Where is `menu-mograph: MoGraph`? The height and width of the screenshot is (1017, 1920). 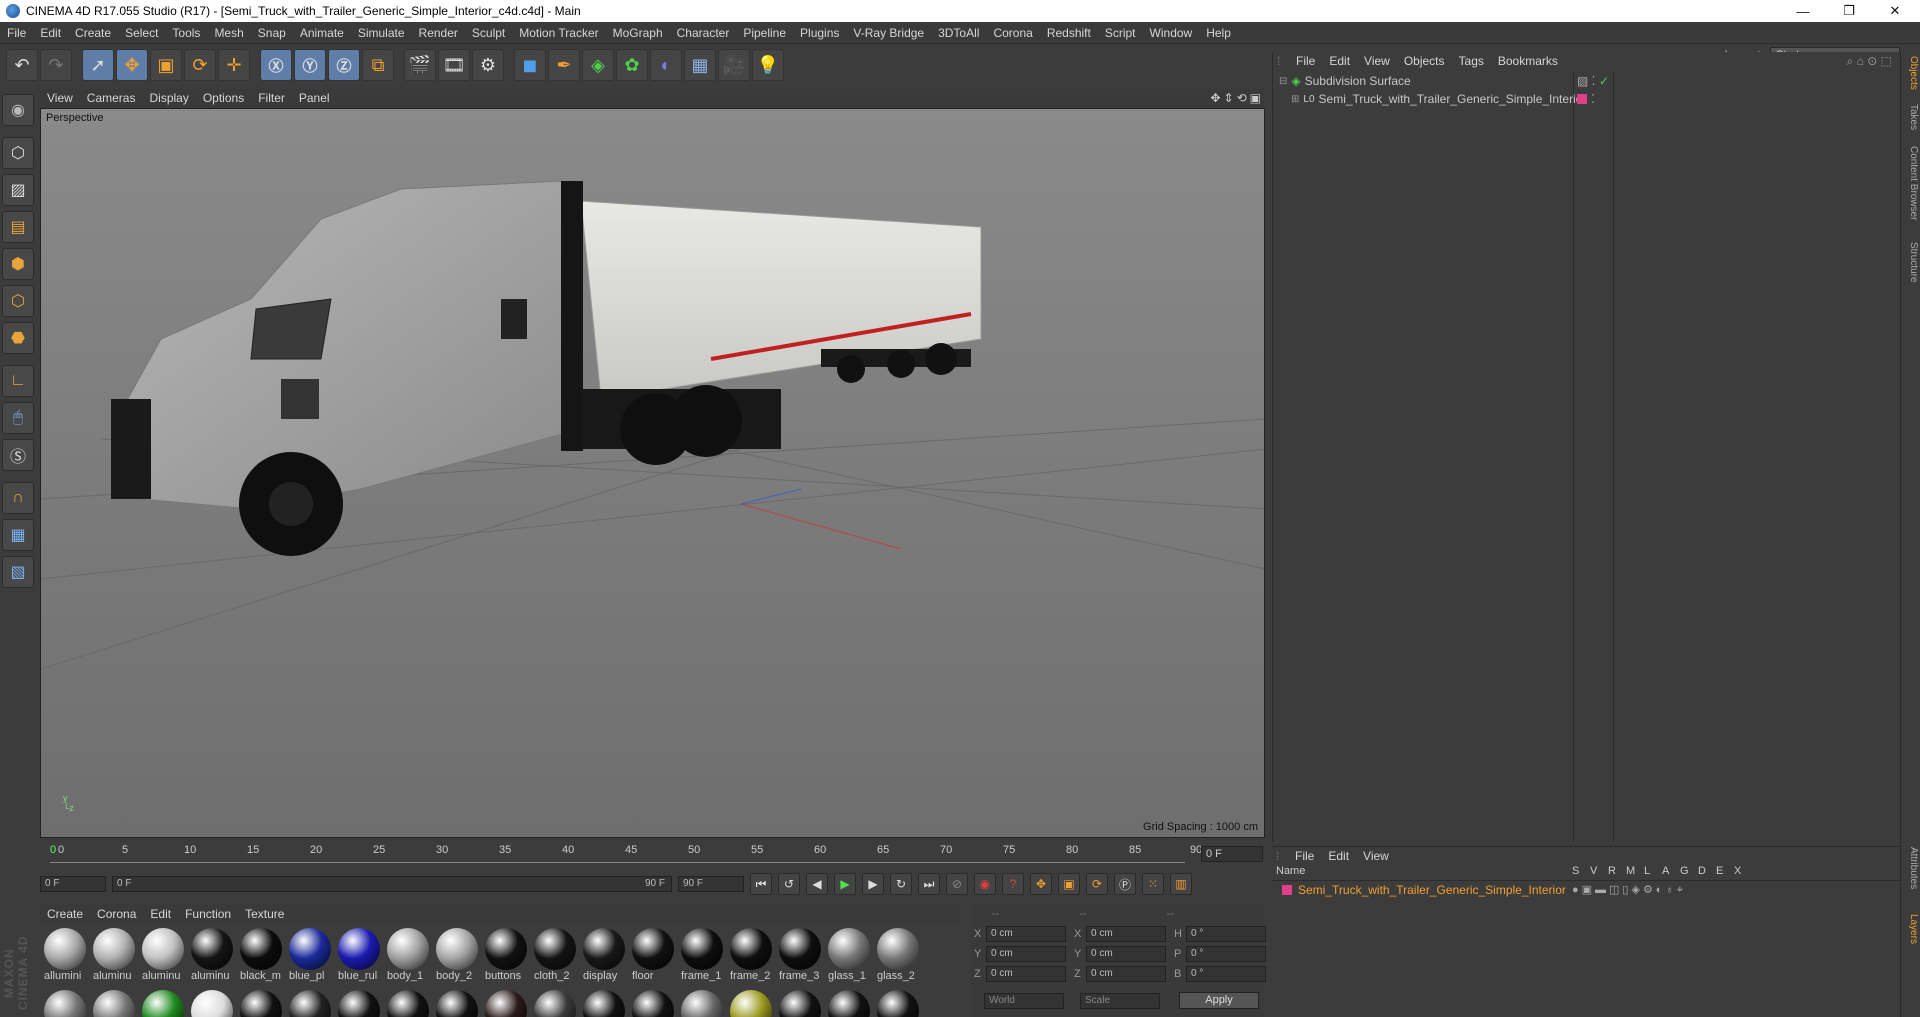 menu-mograph: MoGraph is located at coordinates (638, 33).